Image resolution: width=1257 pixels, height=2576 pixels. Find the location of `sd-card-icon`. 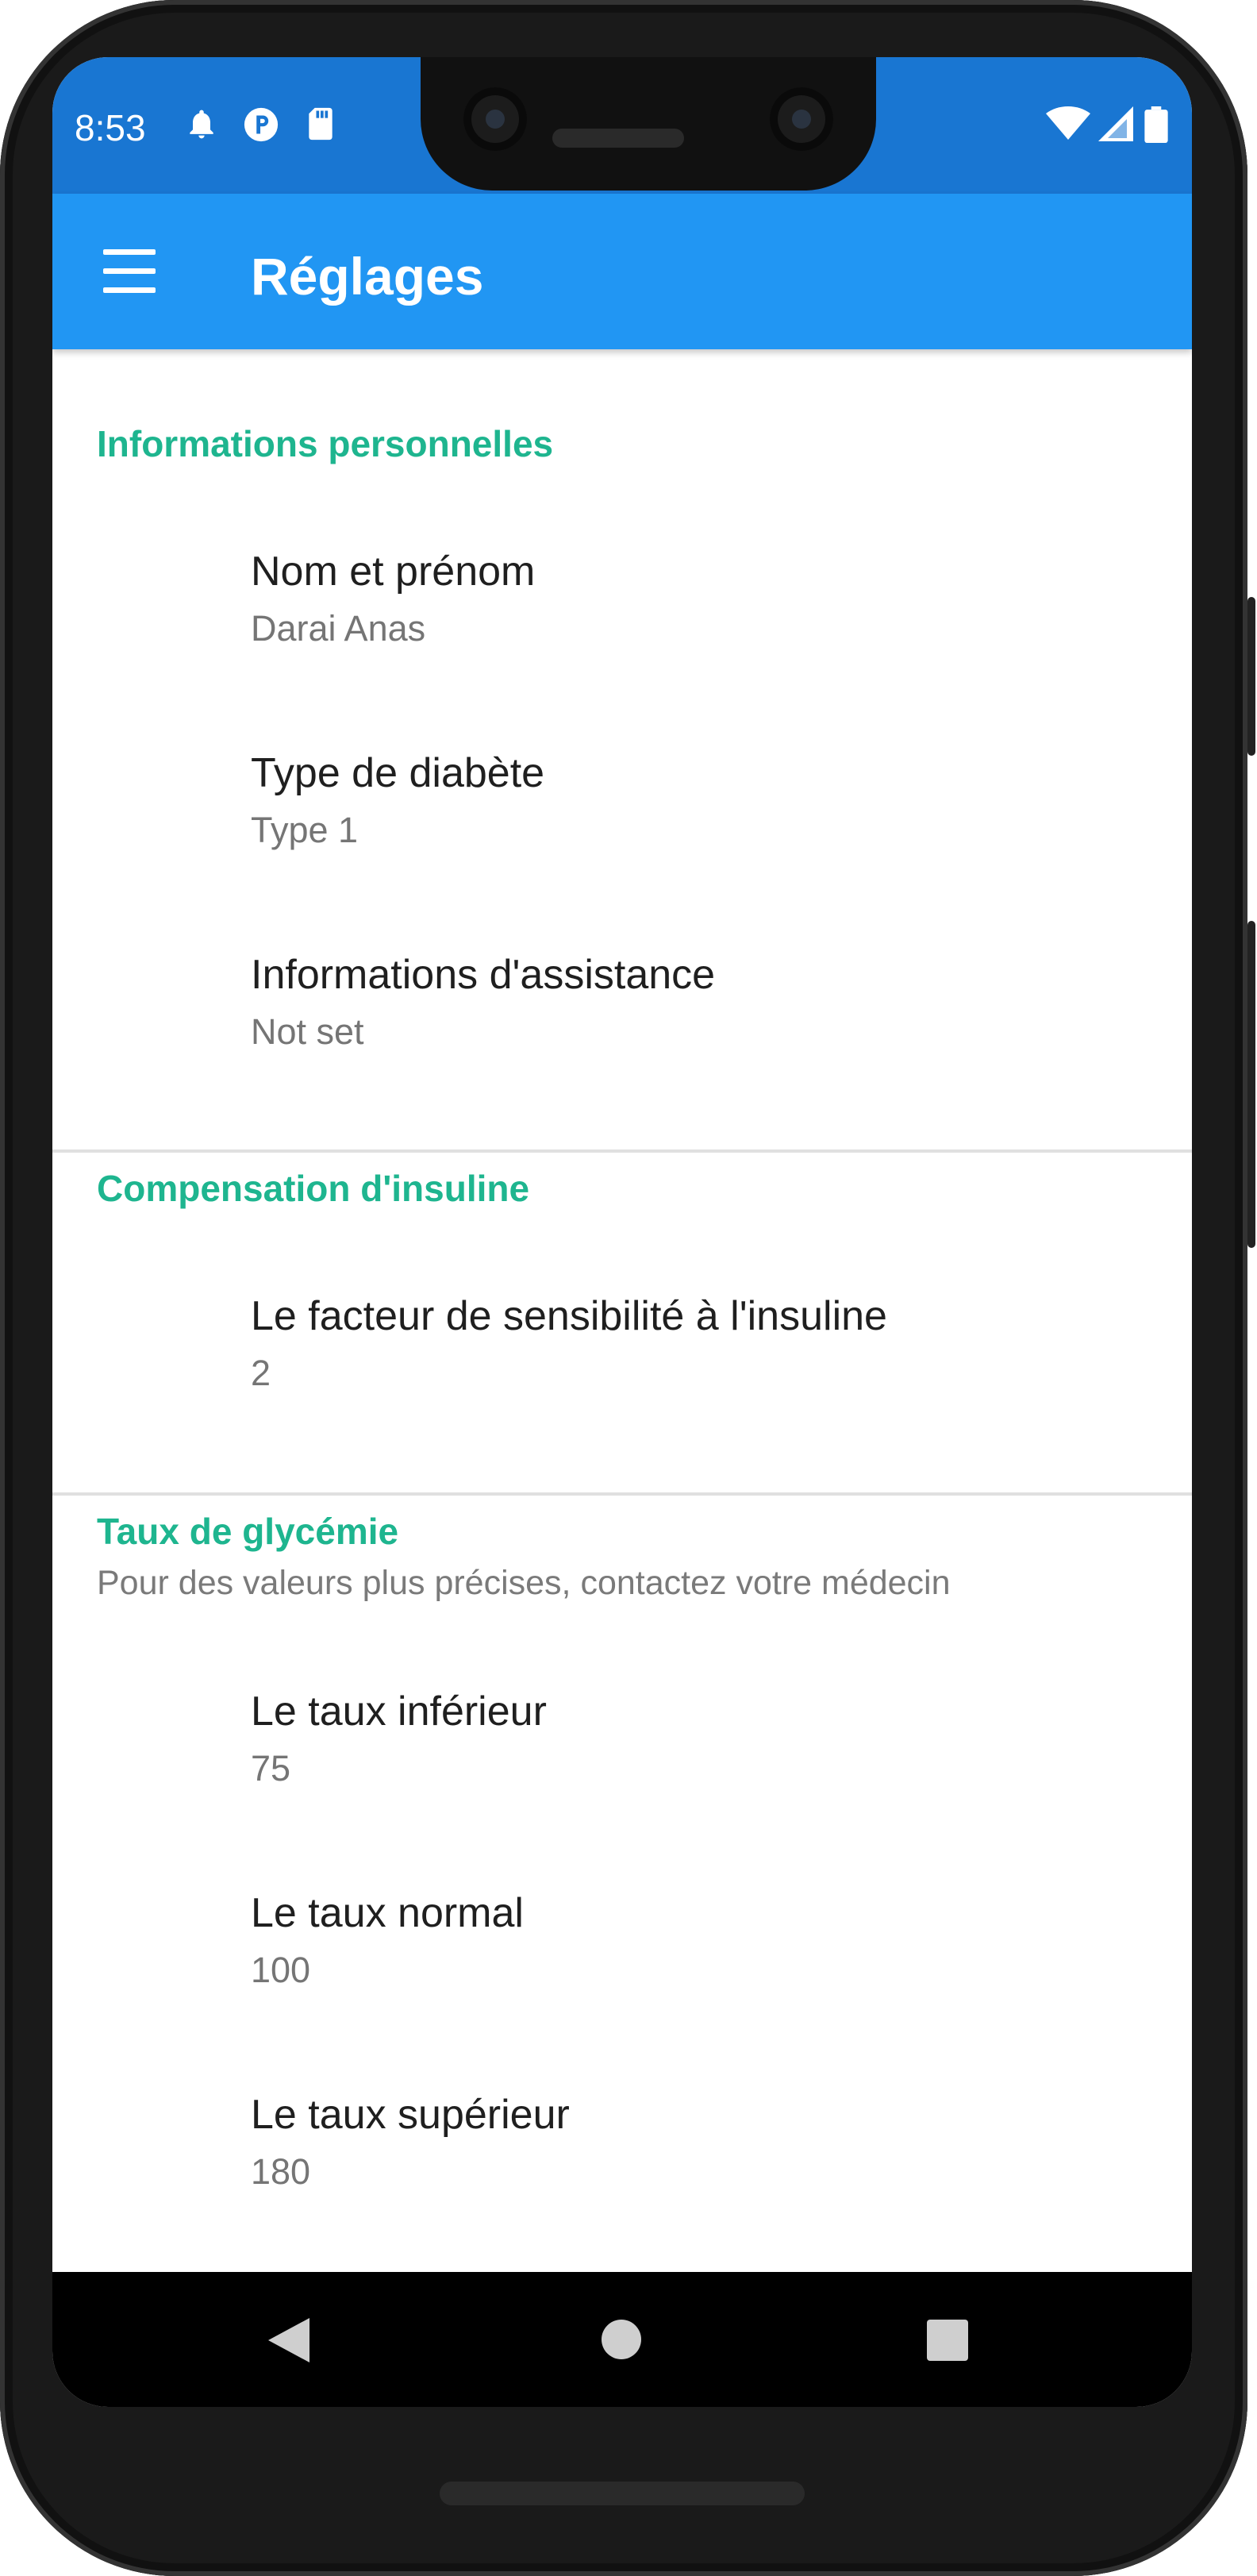

sd-card-icon is located at coordinates (322, 123).